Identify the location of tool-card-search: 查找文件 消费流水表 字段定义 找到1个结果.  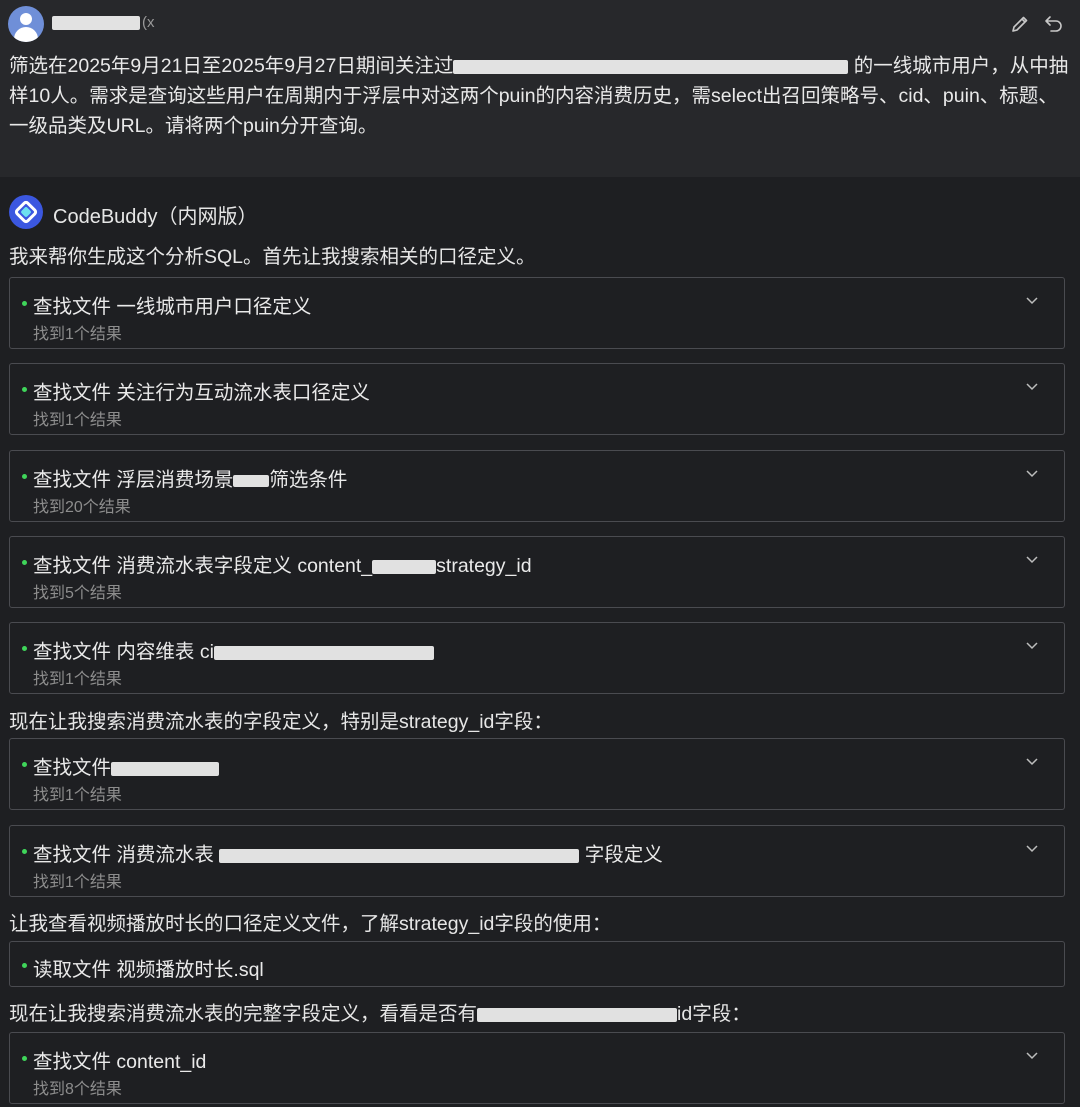
(537, 861).